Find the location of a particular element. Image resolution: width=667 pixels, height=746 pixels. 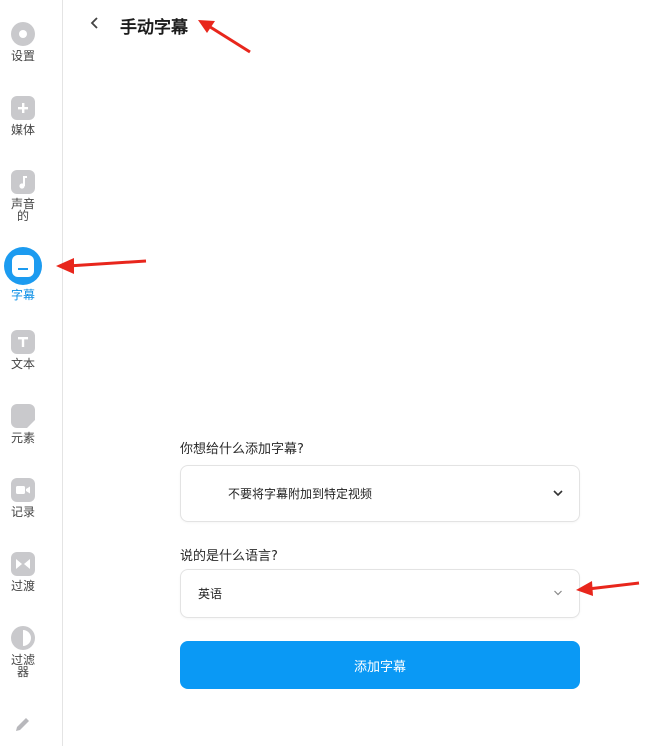

music-note-icon is located at coordinates (23, 182).